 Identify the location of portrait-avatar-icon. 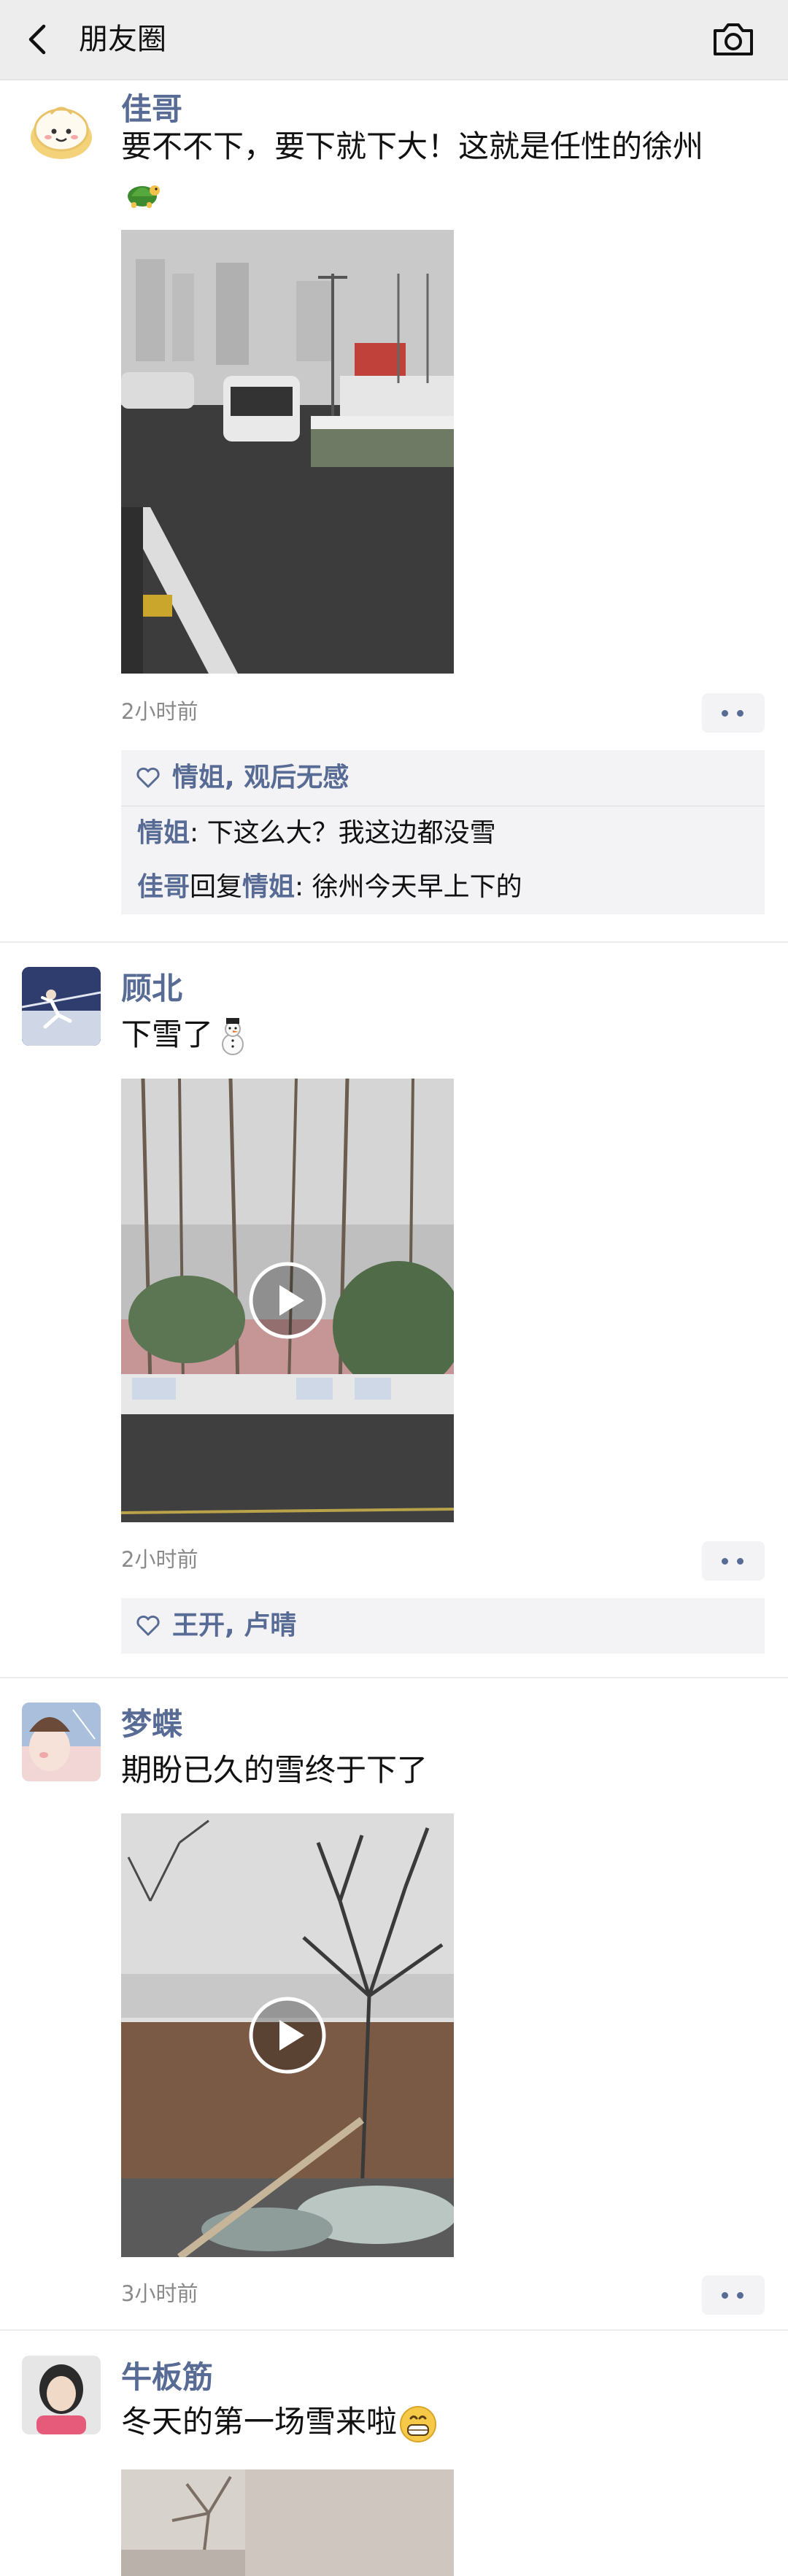
(61, 2395).